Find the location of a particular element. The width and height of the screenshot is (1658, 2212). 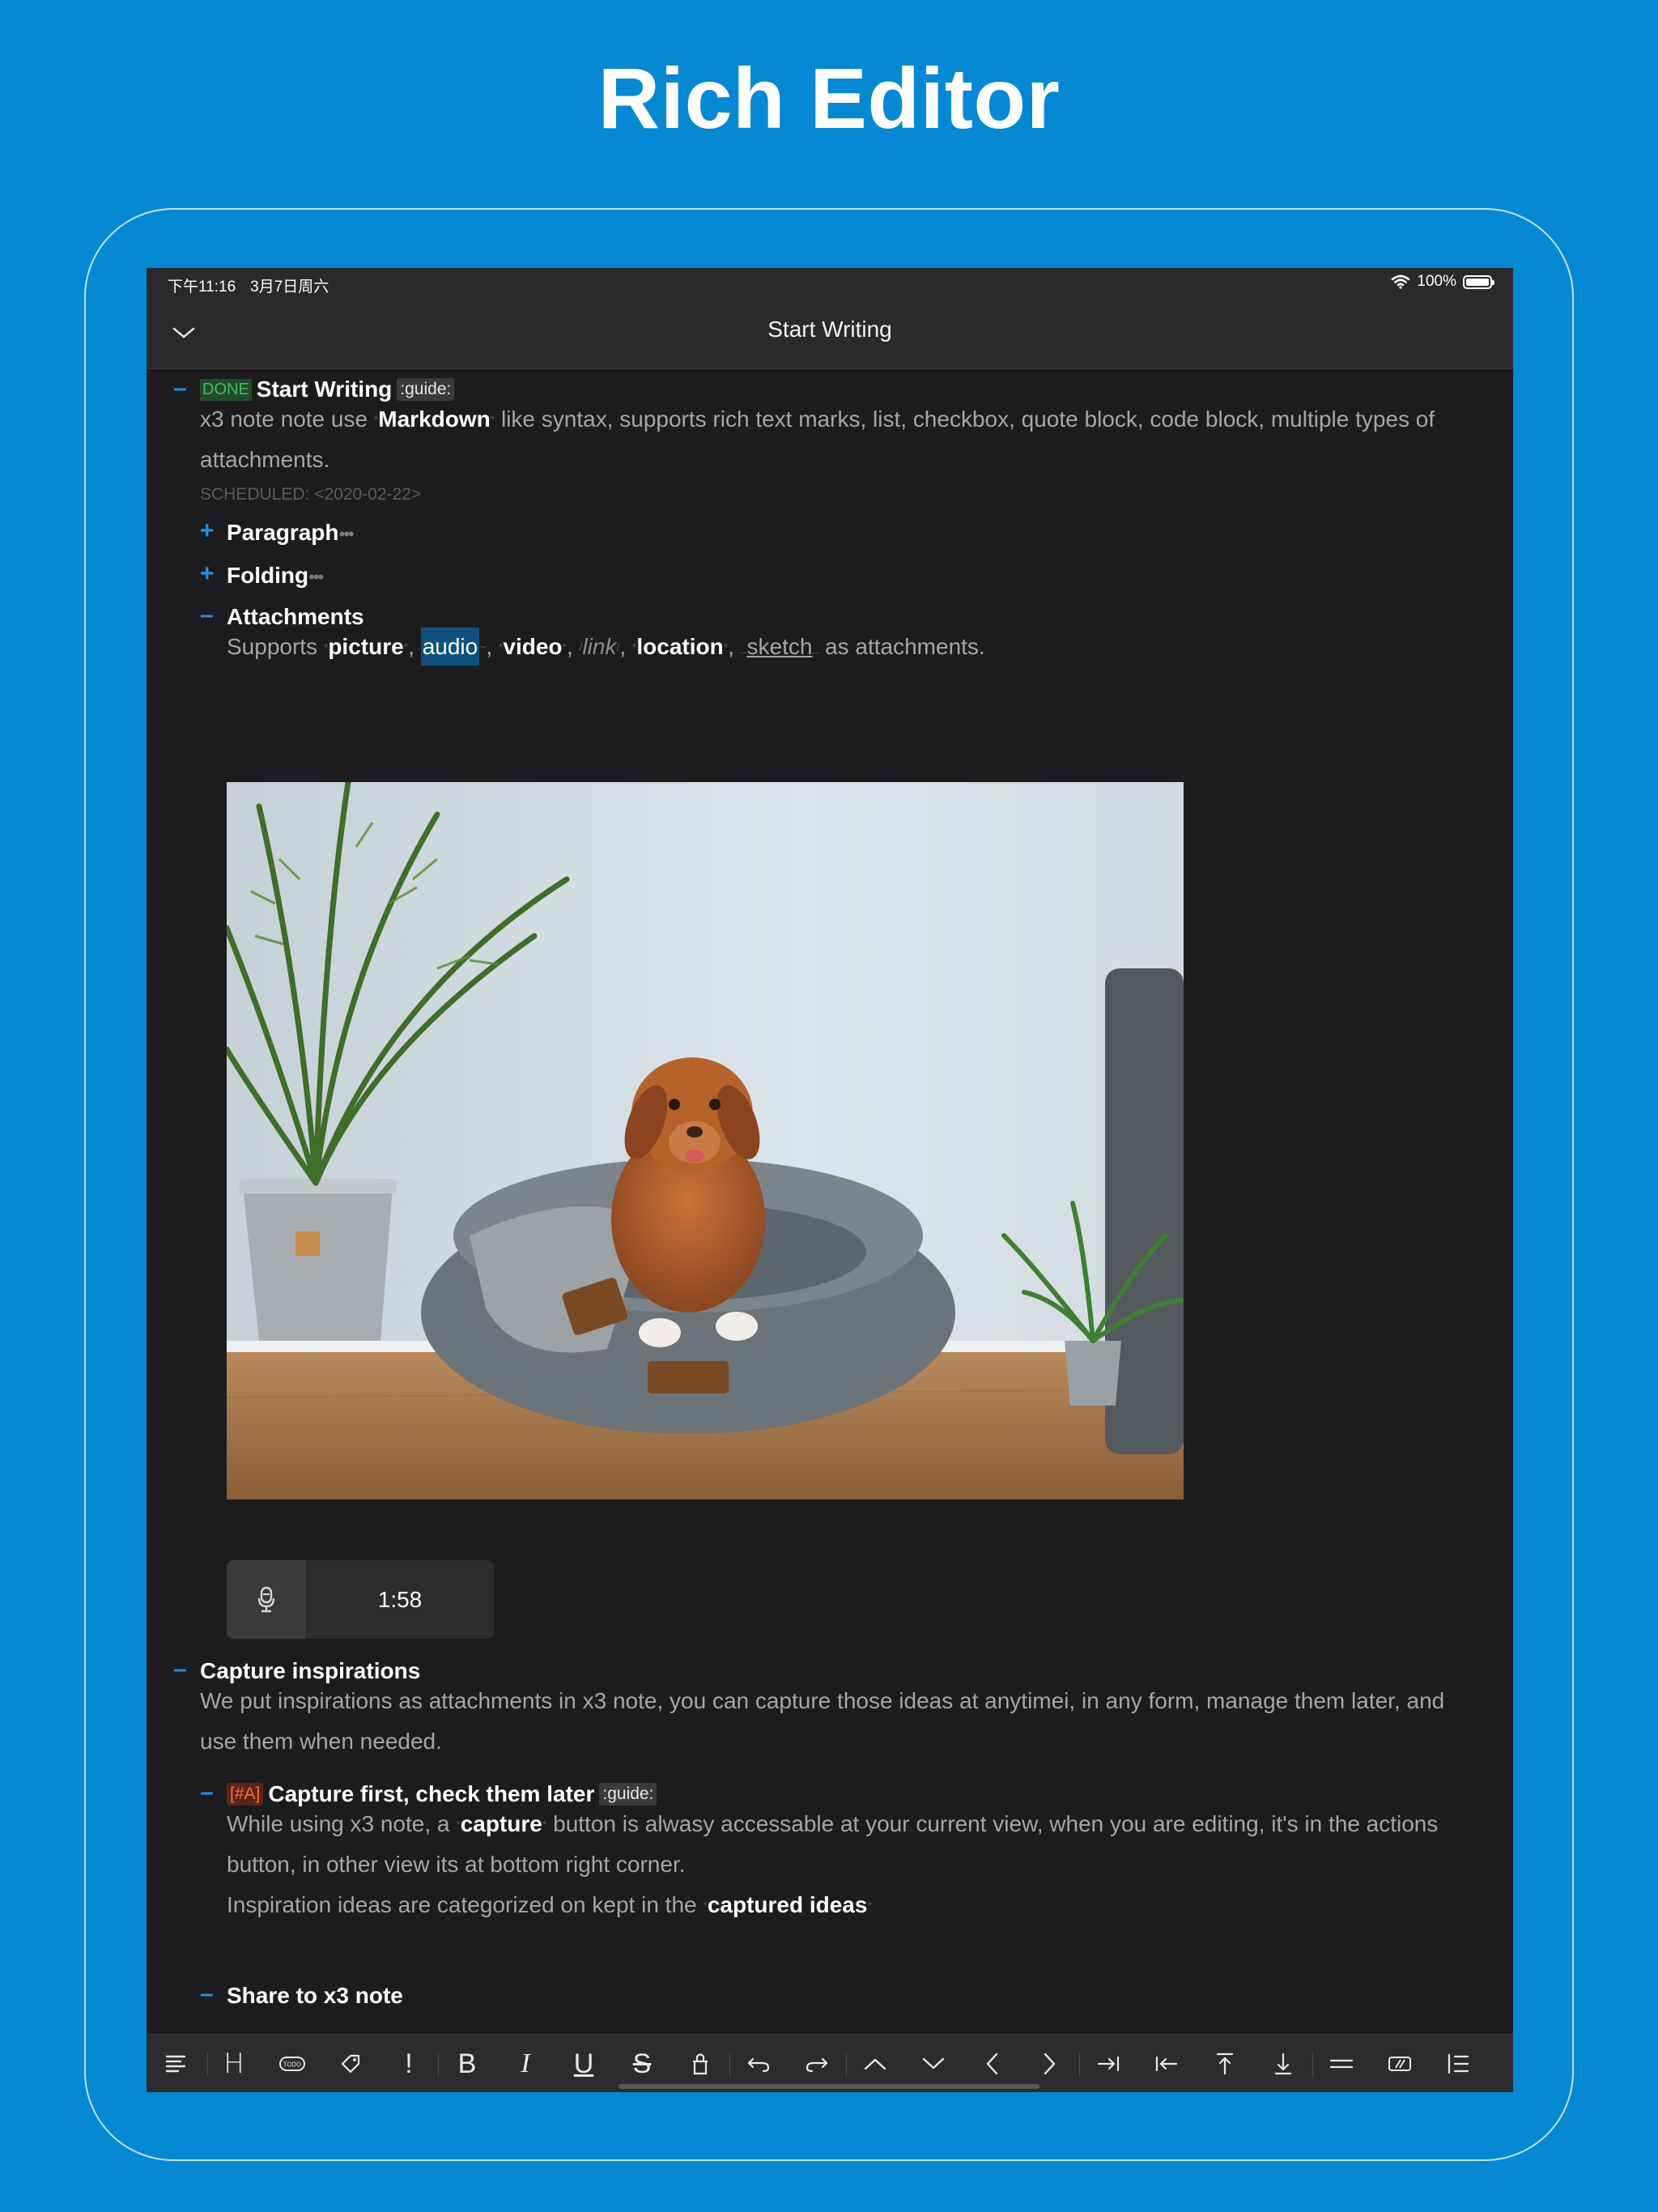

microphone-button is located at coordinates (266, 1599).